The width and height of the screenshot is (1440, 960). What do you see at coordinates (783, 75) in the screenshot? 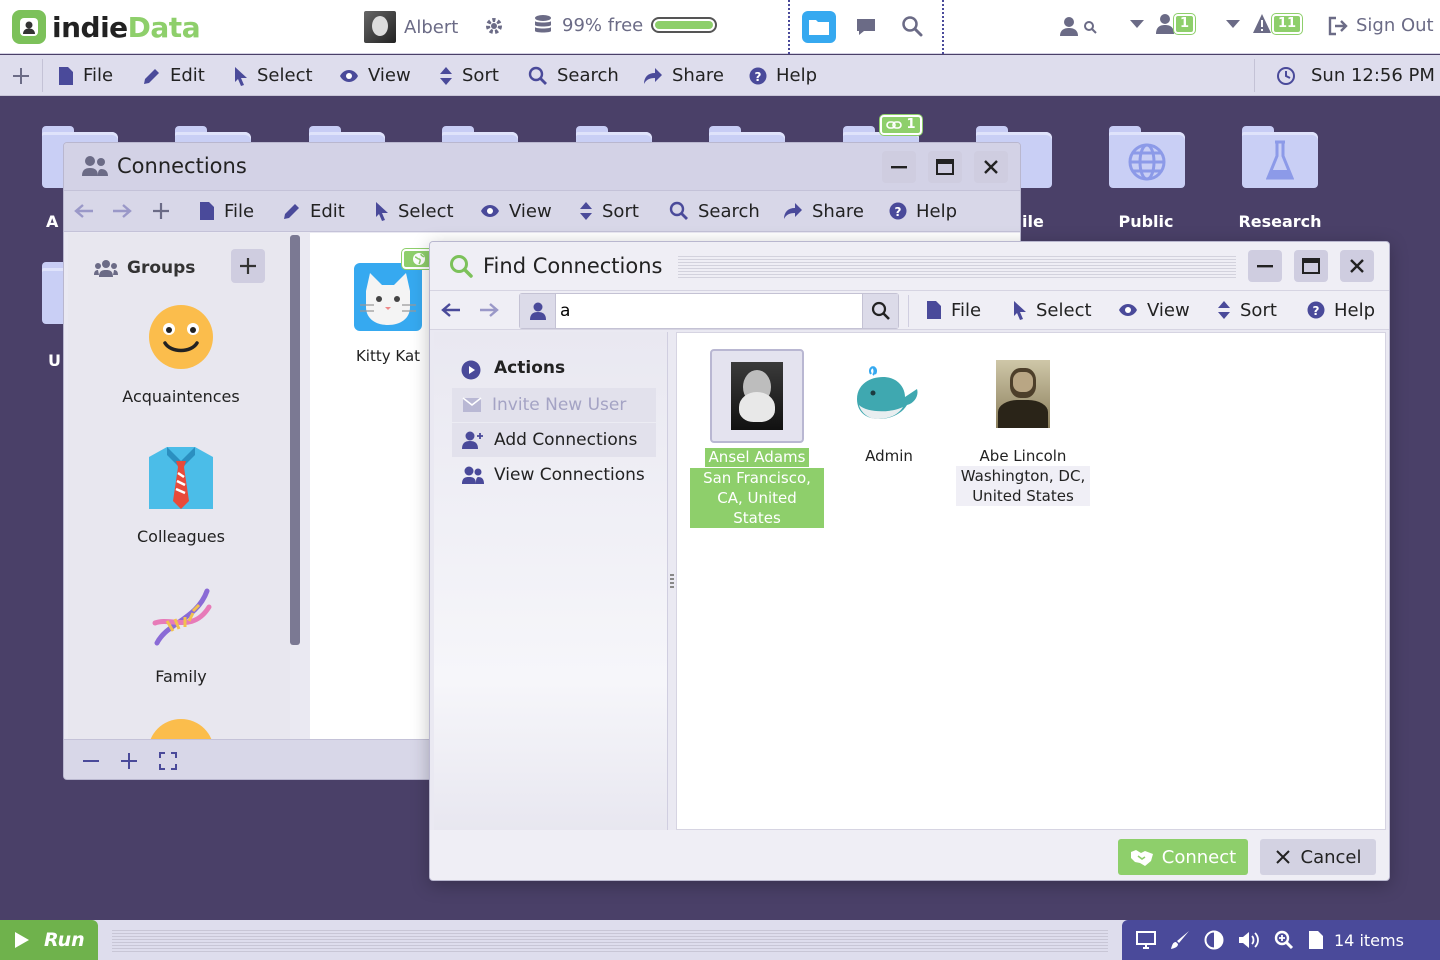
I see `menu-help: ? Help` at bounding box center [783, 75].